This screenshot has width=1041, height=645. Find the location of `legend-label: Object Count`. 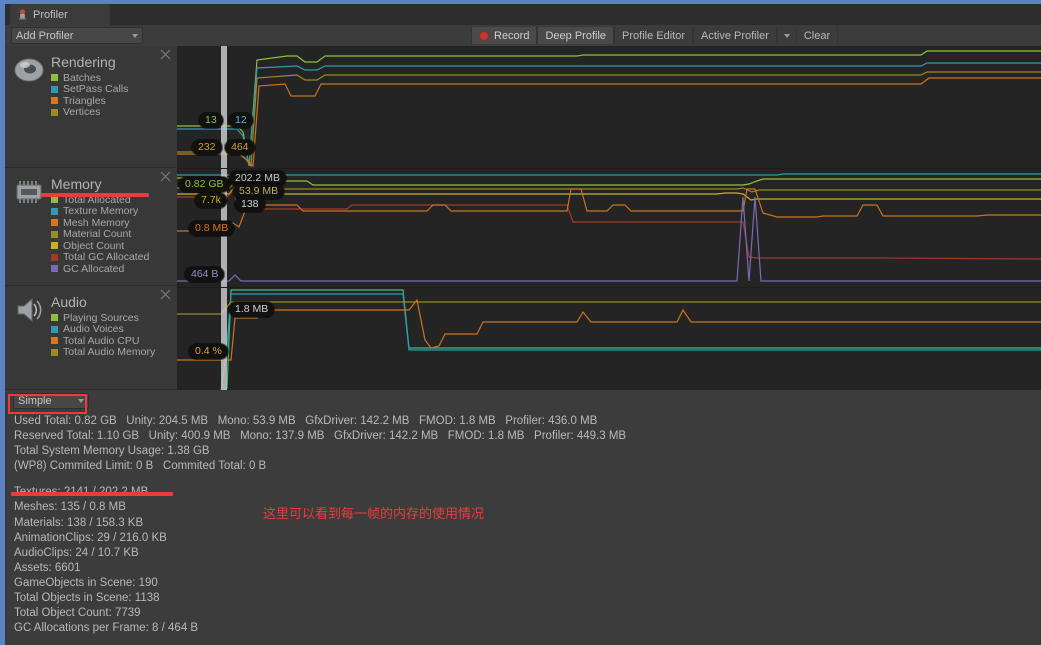

legend-label: Object Count is located at coordinates (94, 245).